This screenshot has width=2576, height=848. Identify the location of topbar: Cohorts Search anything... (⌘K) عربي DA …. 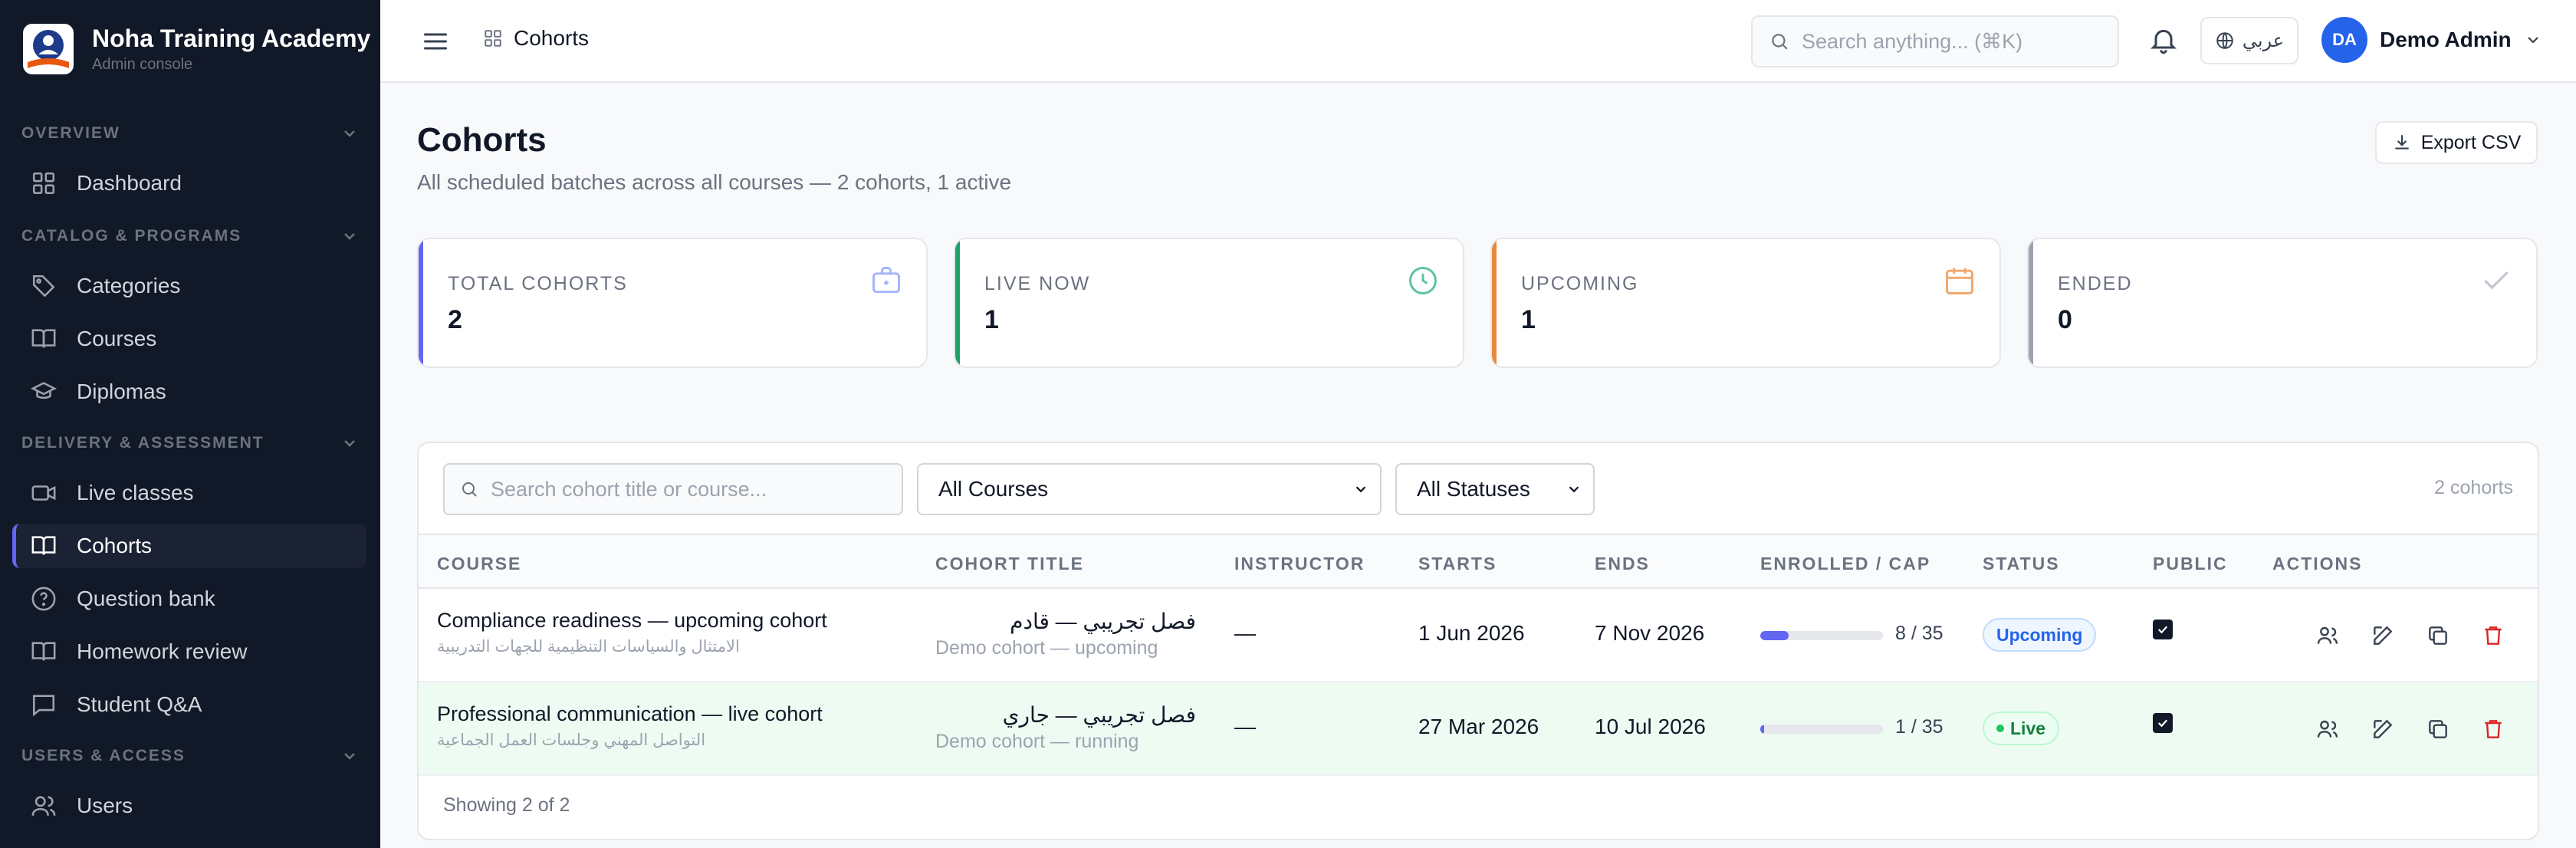
(1478, 41).